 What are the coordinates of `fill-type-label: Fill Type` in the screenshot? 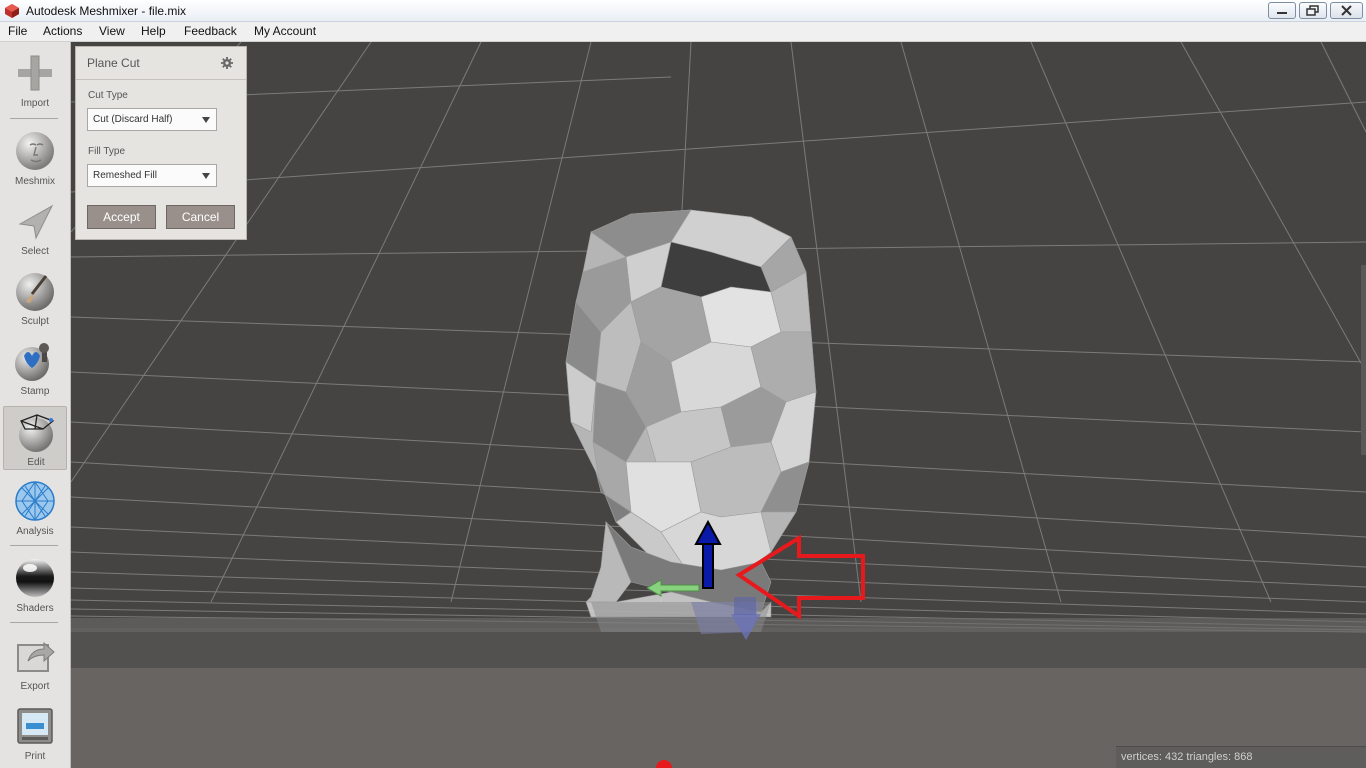 It's located at (107, 151).